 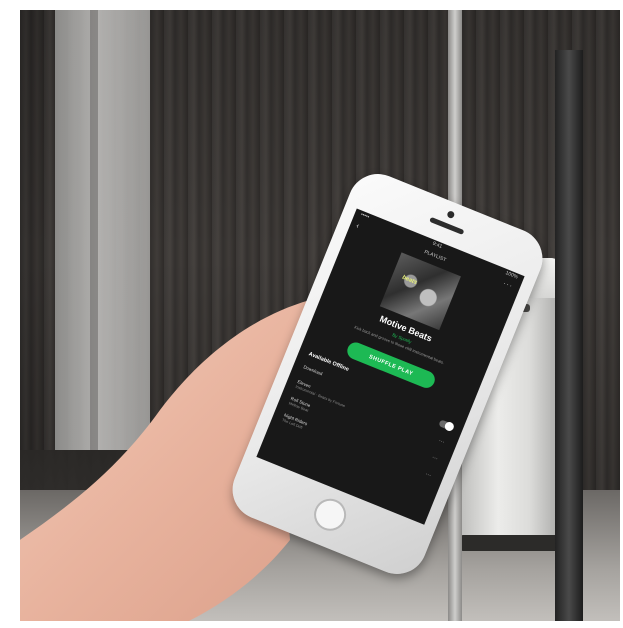 What do you see at coordinates (330, 514) in the screenshot?
I see `home-button` at bounding box center [330, 514].